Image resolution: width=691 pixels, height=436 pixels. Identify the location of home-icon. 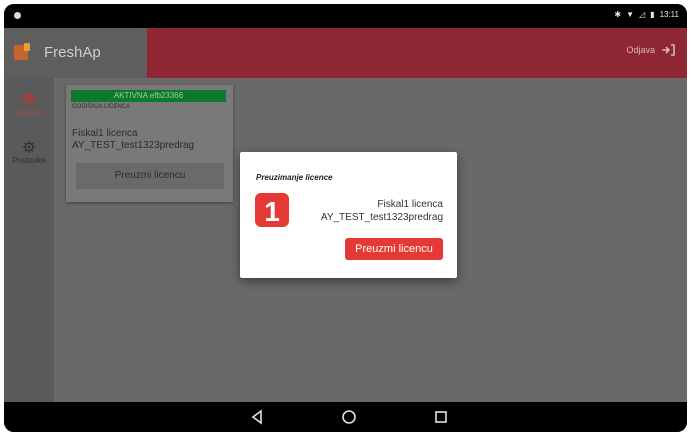
(349, 417).